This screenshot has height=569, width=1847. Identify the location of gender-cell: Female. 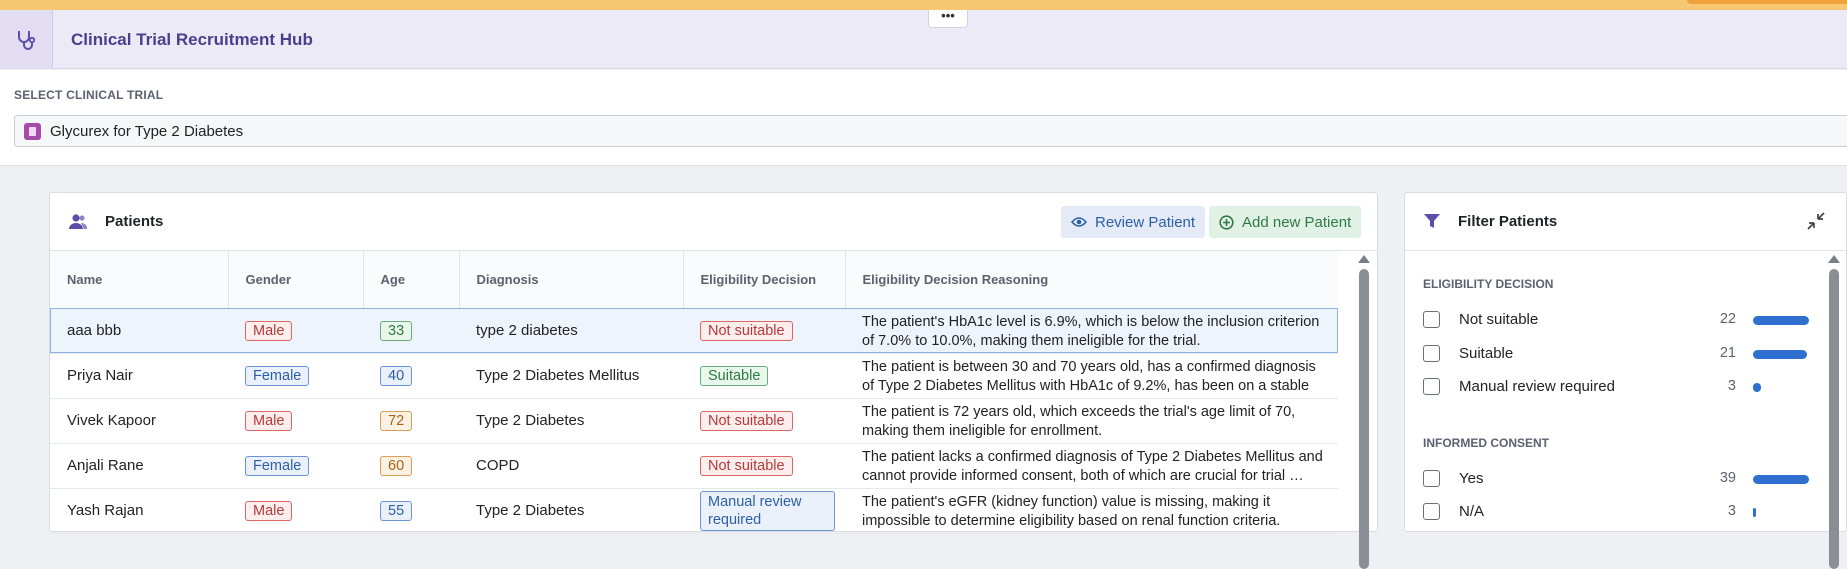
(295, 466).